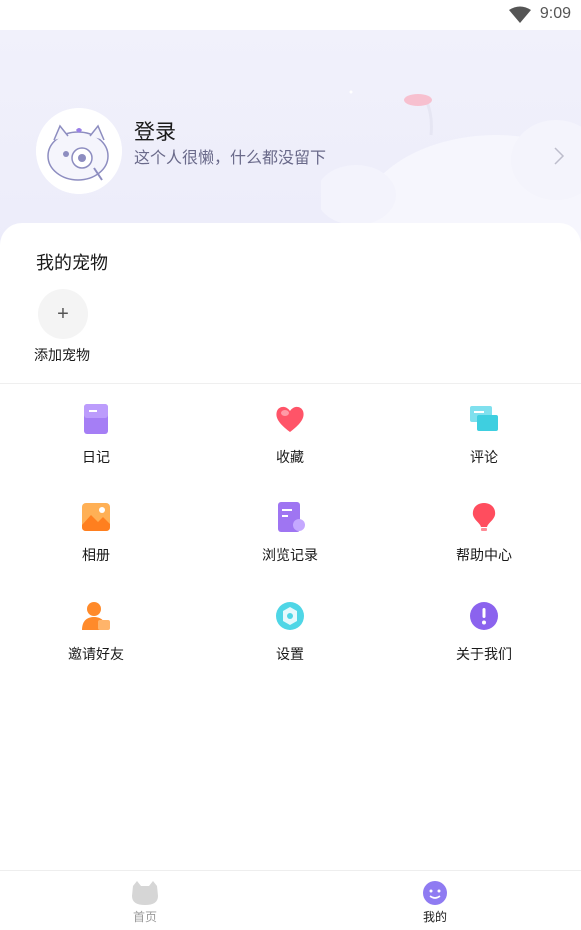 Image resolution: width=581 pixels, height=930 pixels. I want to click on status-bar: 9:09, so click(290, 15).